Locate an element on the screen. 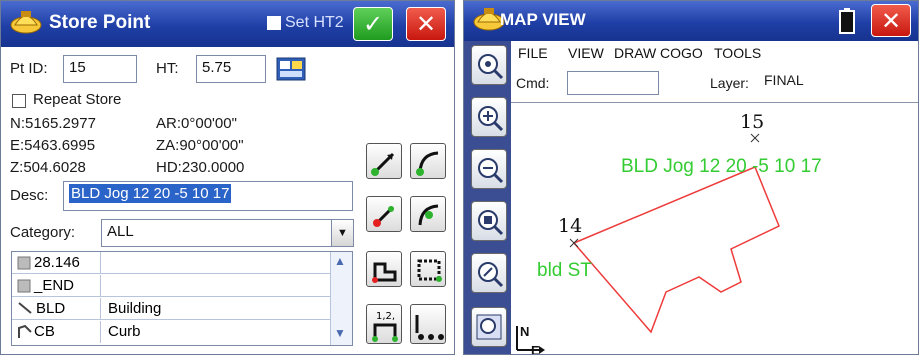  menu-view: VIEW is located at coordinates (586, 53).